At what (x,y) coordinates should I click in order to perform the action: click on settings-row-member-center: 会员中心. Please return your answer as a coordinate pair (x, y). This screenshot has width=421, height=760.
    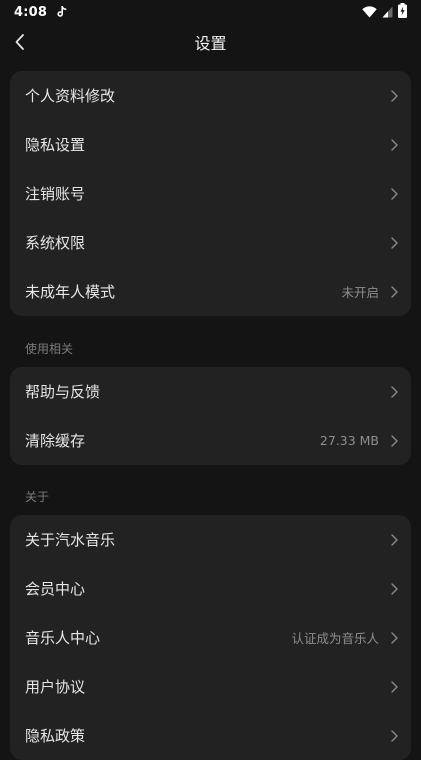
    Looking at the image, I should click on (210, 588).